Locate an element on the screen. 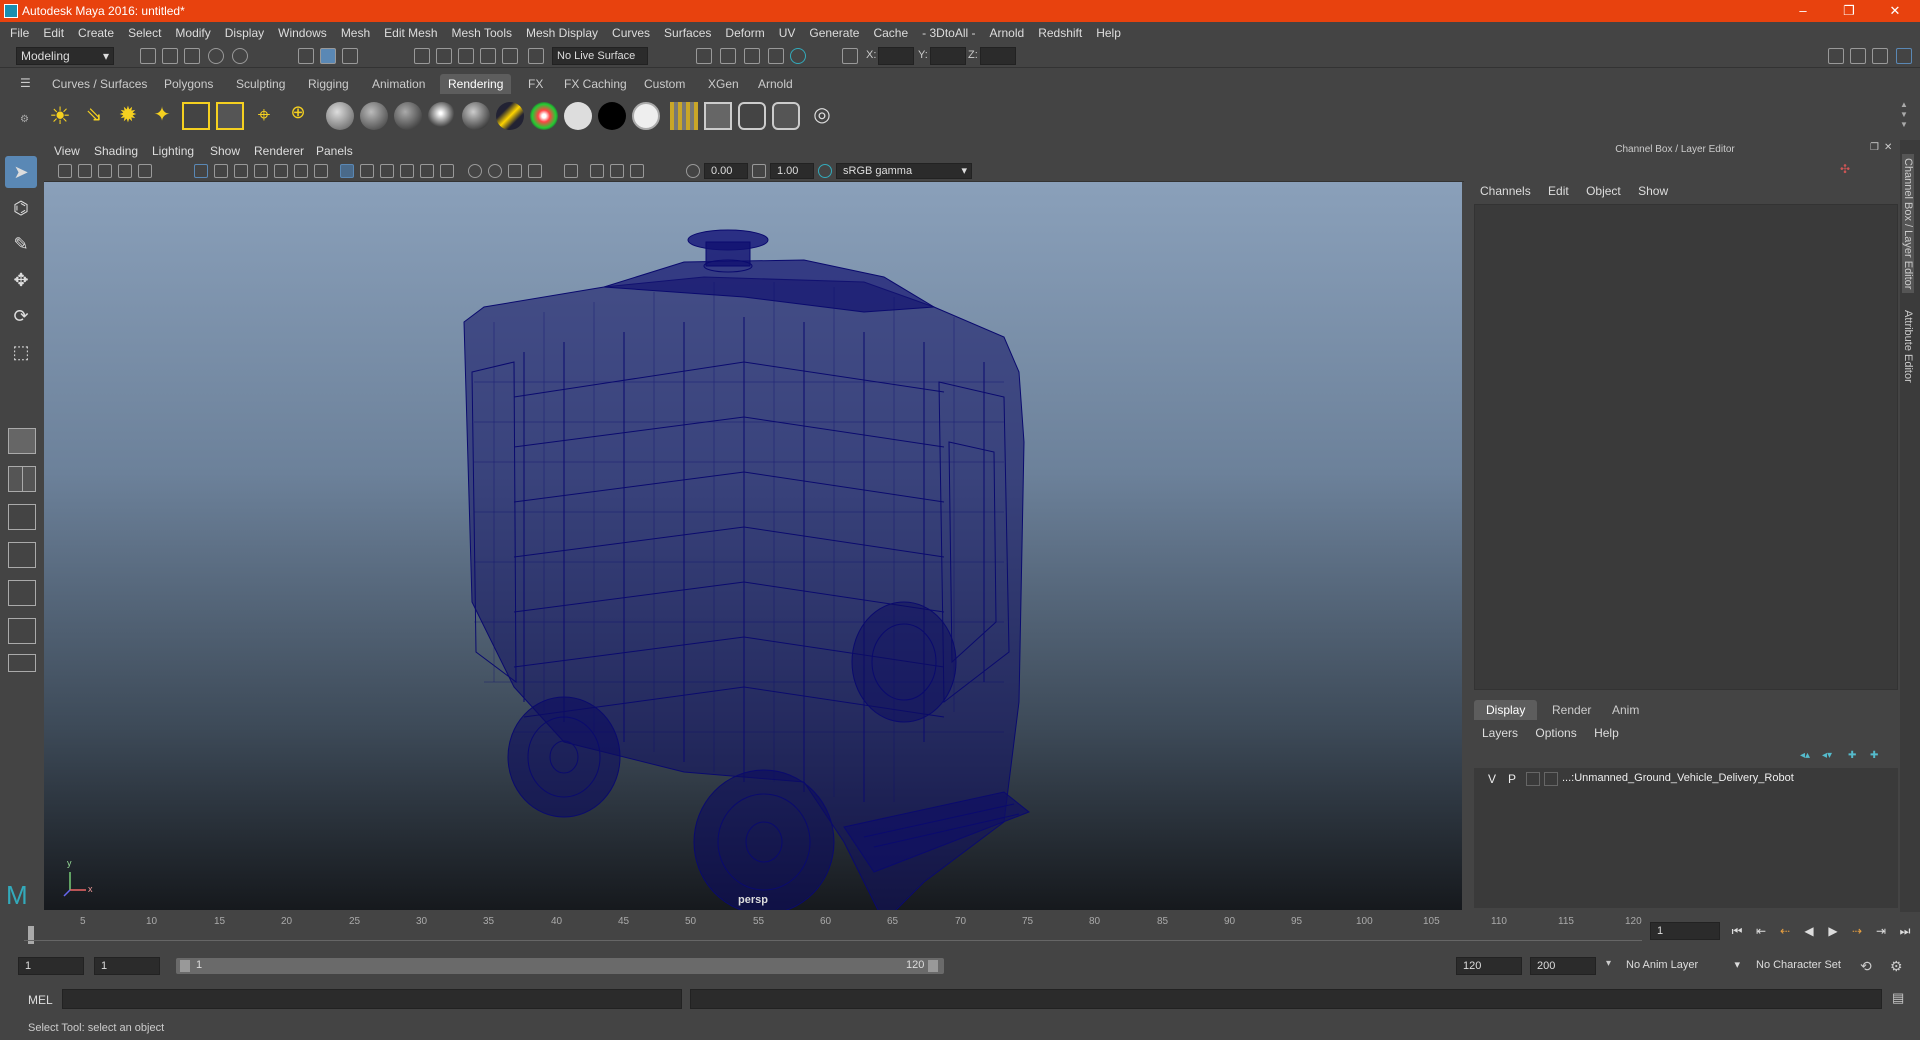 The width and height of the screenshot is (1920, 1040). preferences-icon: ⚙ is located at coordinates (1896, 966).